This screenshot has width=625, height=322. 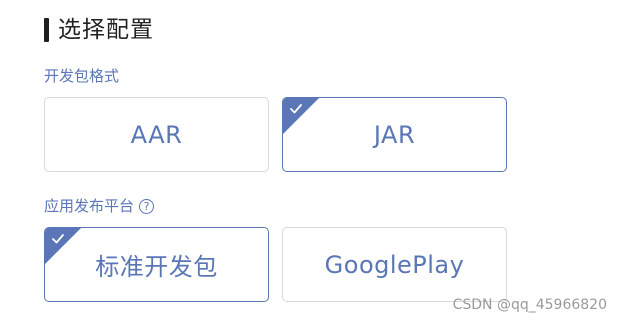 I want to click on option-aar-label: AAR, so click(x=156, y=134).